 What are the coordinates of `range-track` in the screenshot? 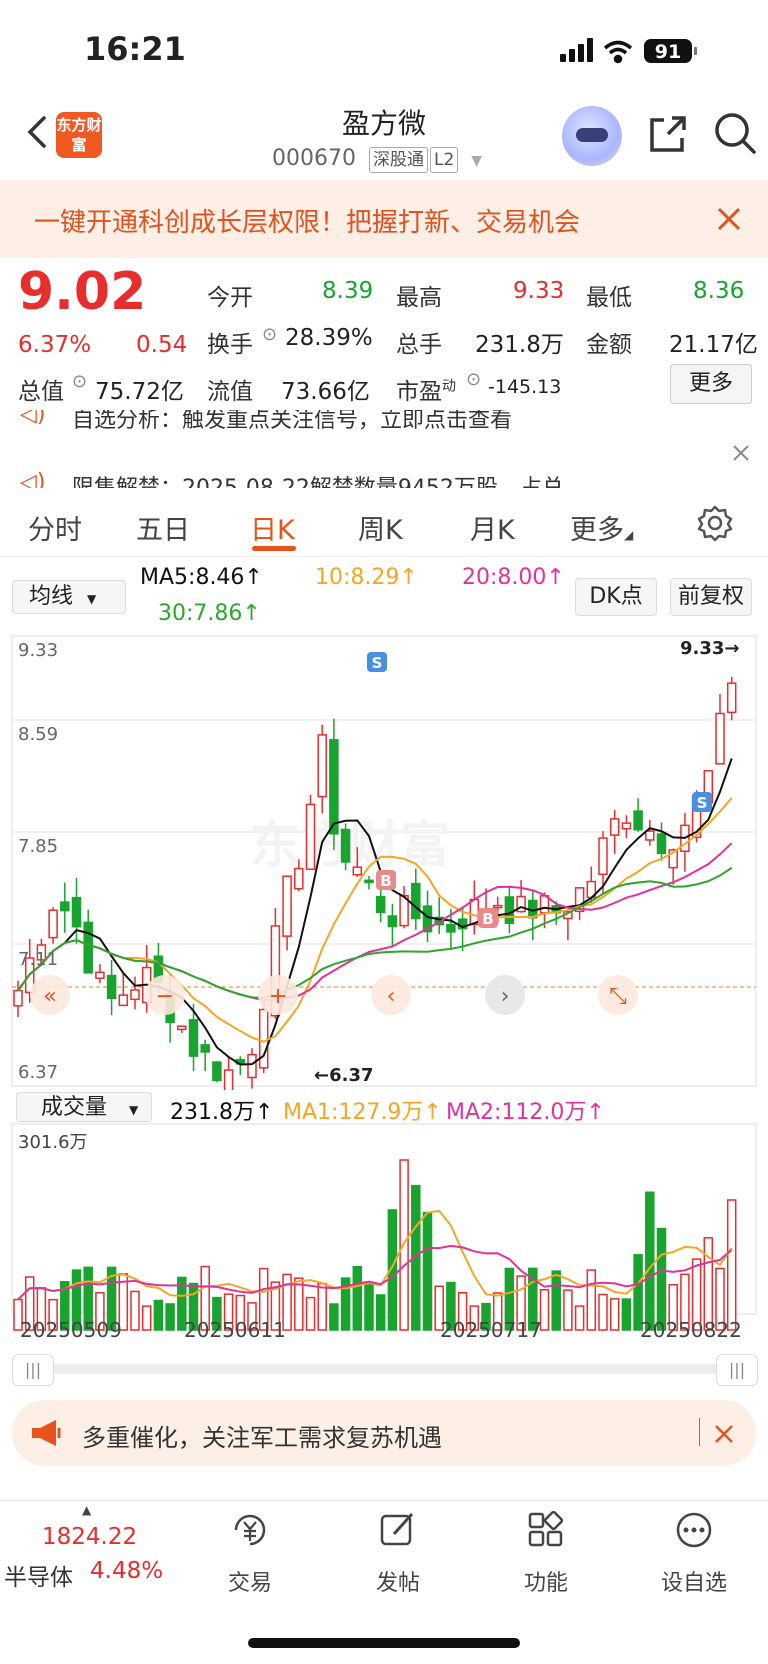 It's located at (384, 1369).